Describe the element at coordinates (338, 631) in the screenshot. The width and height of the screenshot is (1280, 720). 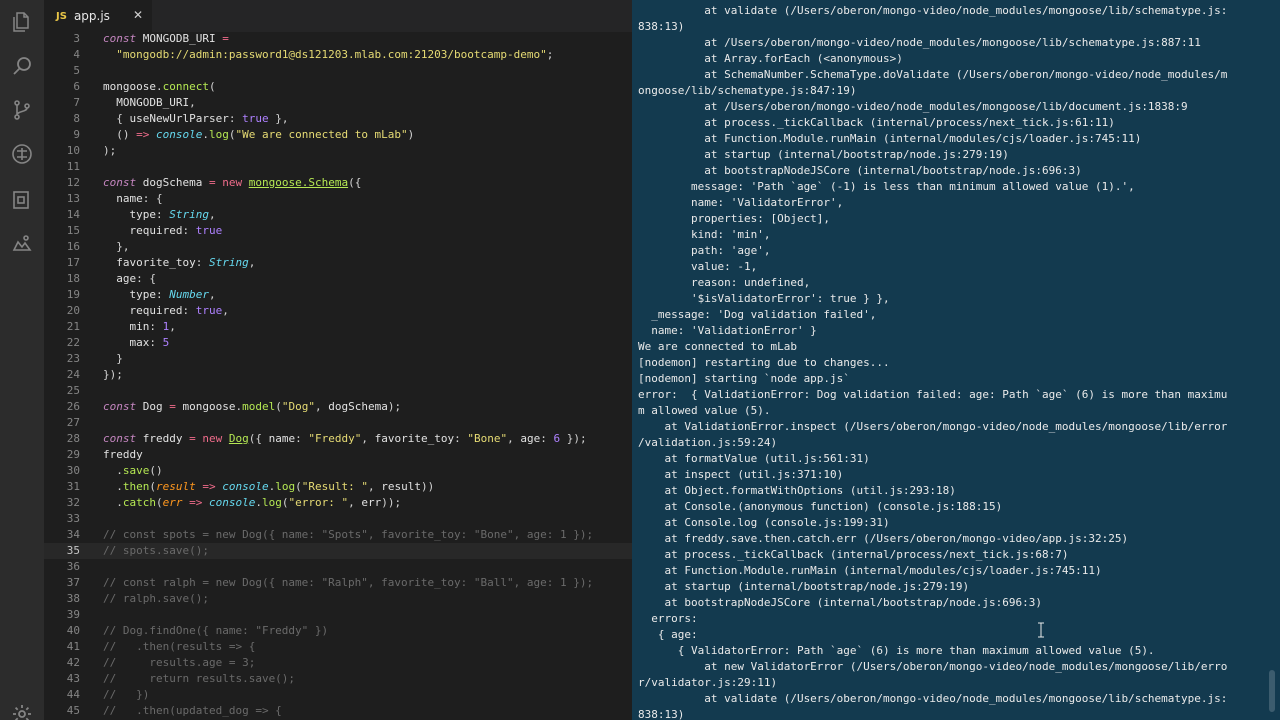
I see `code-line: 40 // Dog.findOne({ name: "Freddy" })` at that location.